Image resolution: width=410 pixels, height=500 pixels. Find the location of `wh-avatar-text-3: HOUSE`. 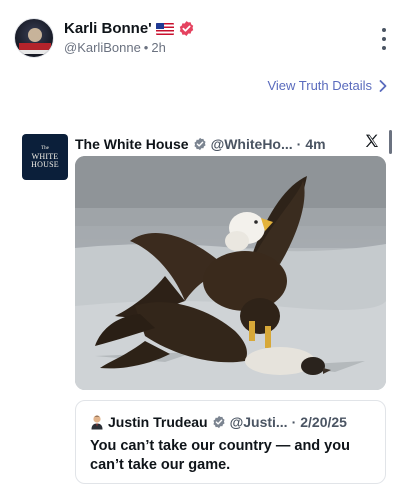

wh-avatar-text-3: HOUSE is located at coordinates (45, 164).